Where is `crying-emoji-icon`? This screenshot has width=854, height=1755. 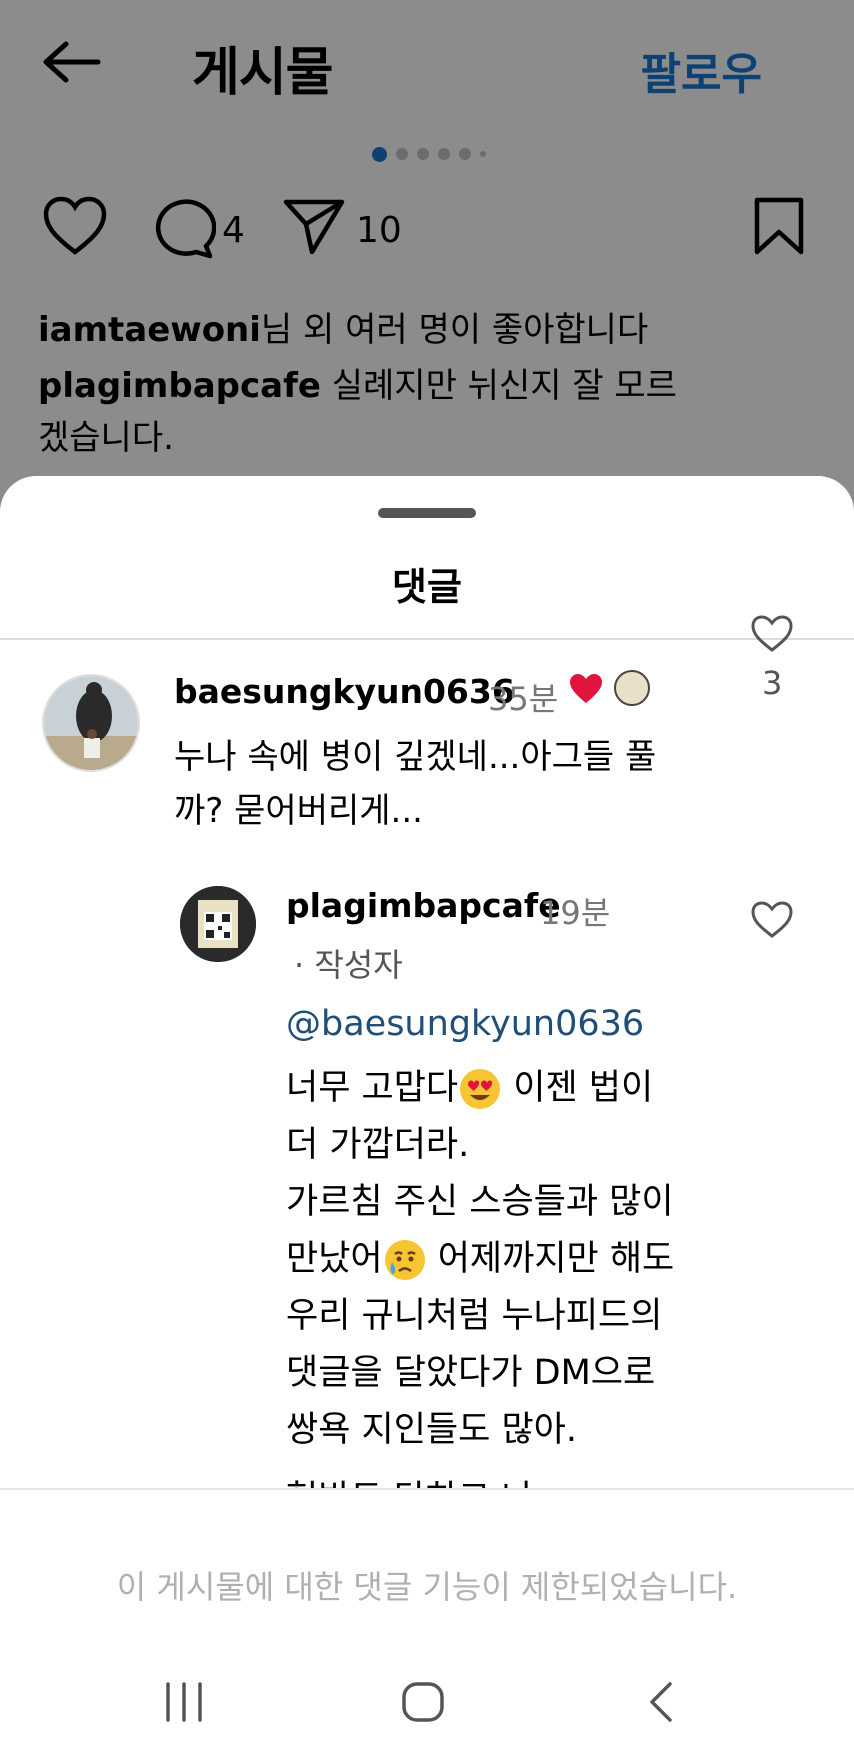 crying-emoji-icon is located at coordinates (404, 1260).